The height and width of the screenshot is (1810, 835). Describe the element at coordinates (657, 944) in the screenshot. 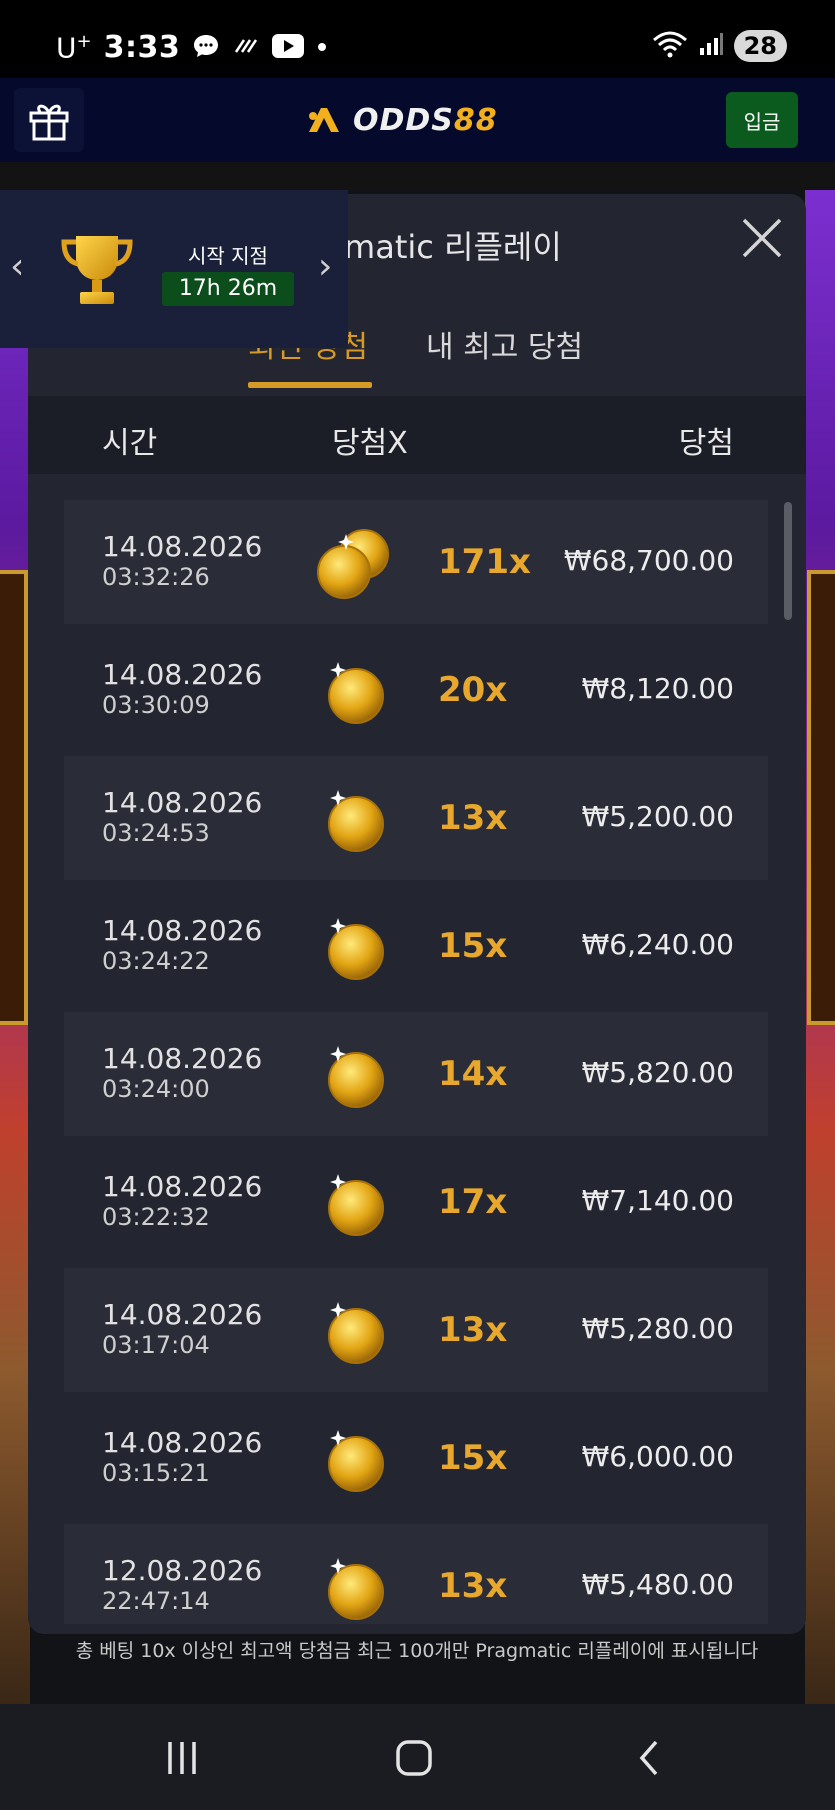

I see `row-amount: ₩6,240.00` at that location.